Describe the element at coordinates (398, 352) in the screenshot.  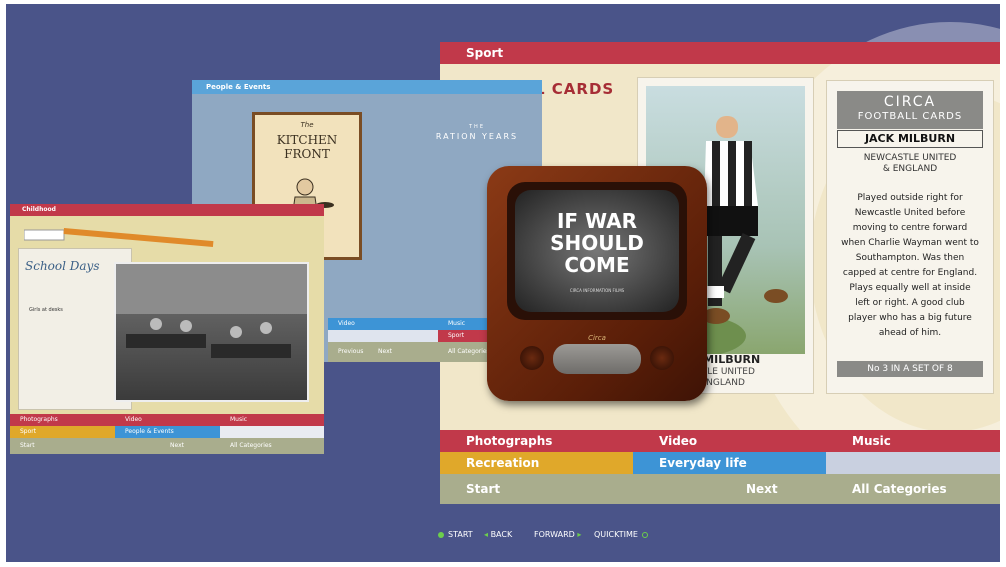
I see `people-next-link: Next` at that location.